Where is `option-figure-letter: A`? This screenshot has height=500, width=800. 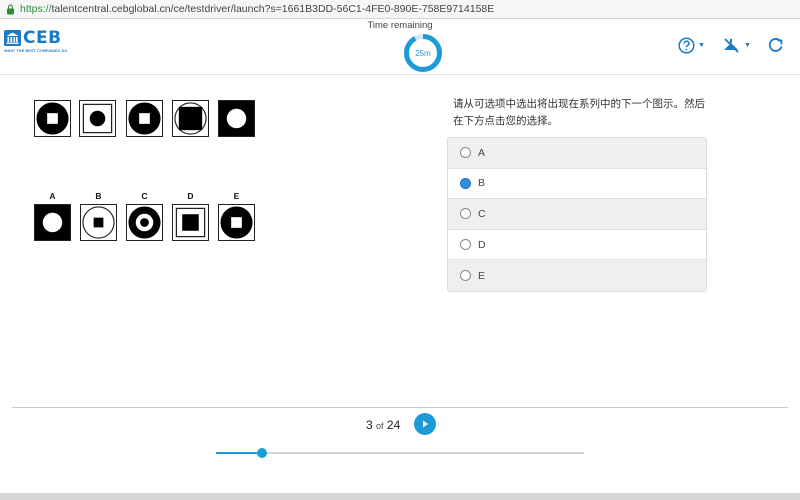 option-figure-letter: A is located at coordinates (52, 196).